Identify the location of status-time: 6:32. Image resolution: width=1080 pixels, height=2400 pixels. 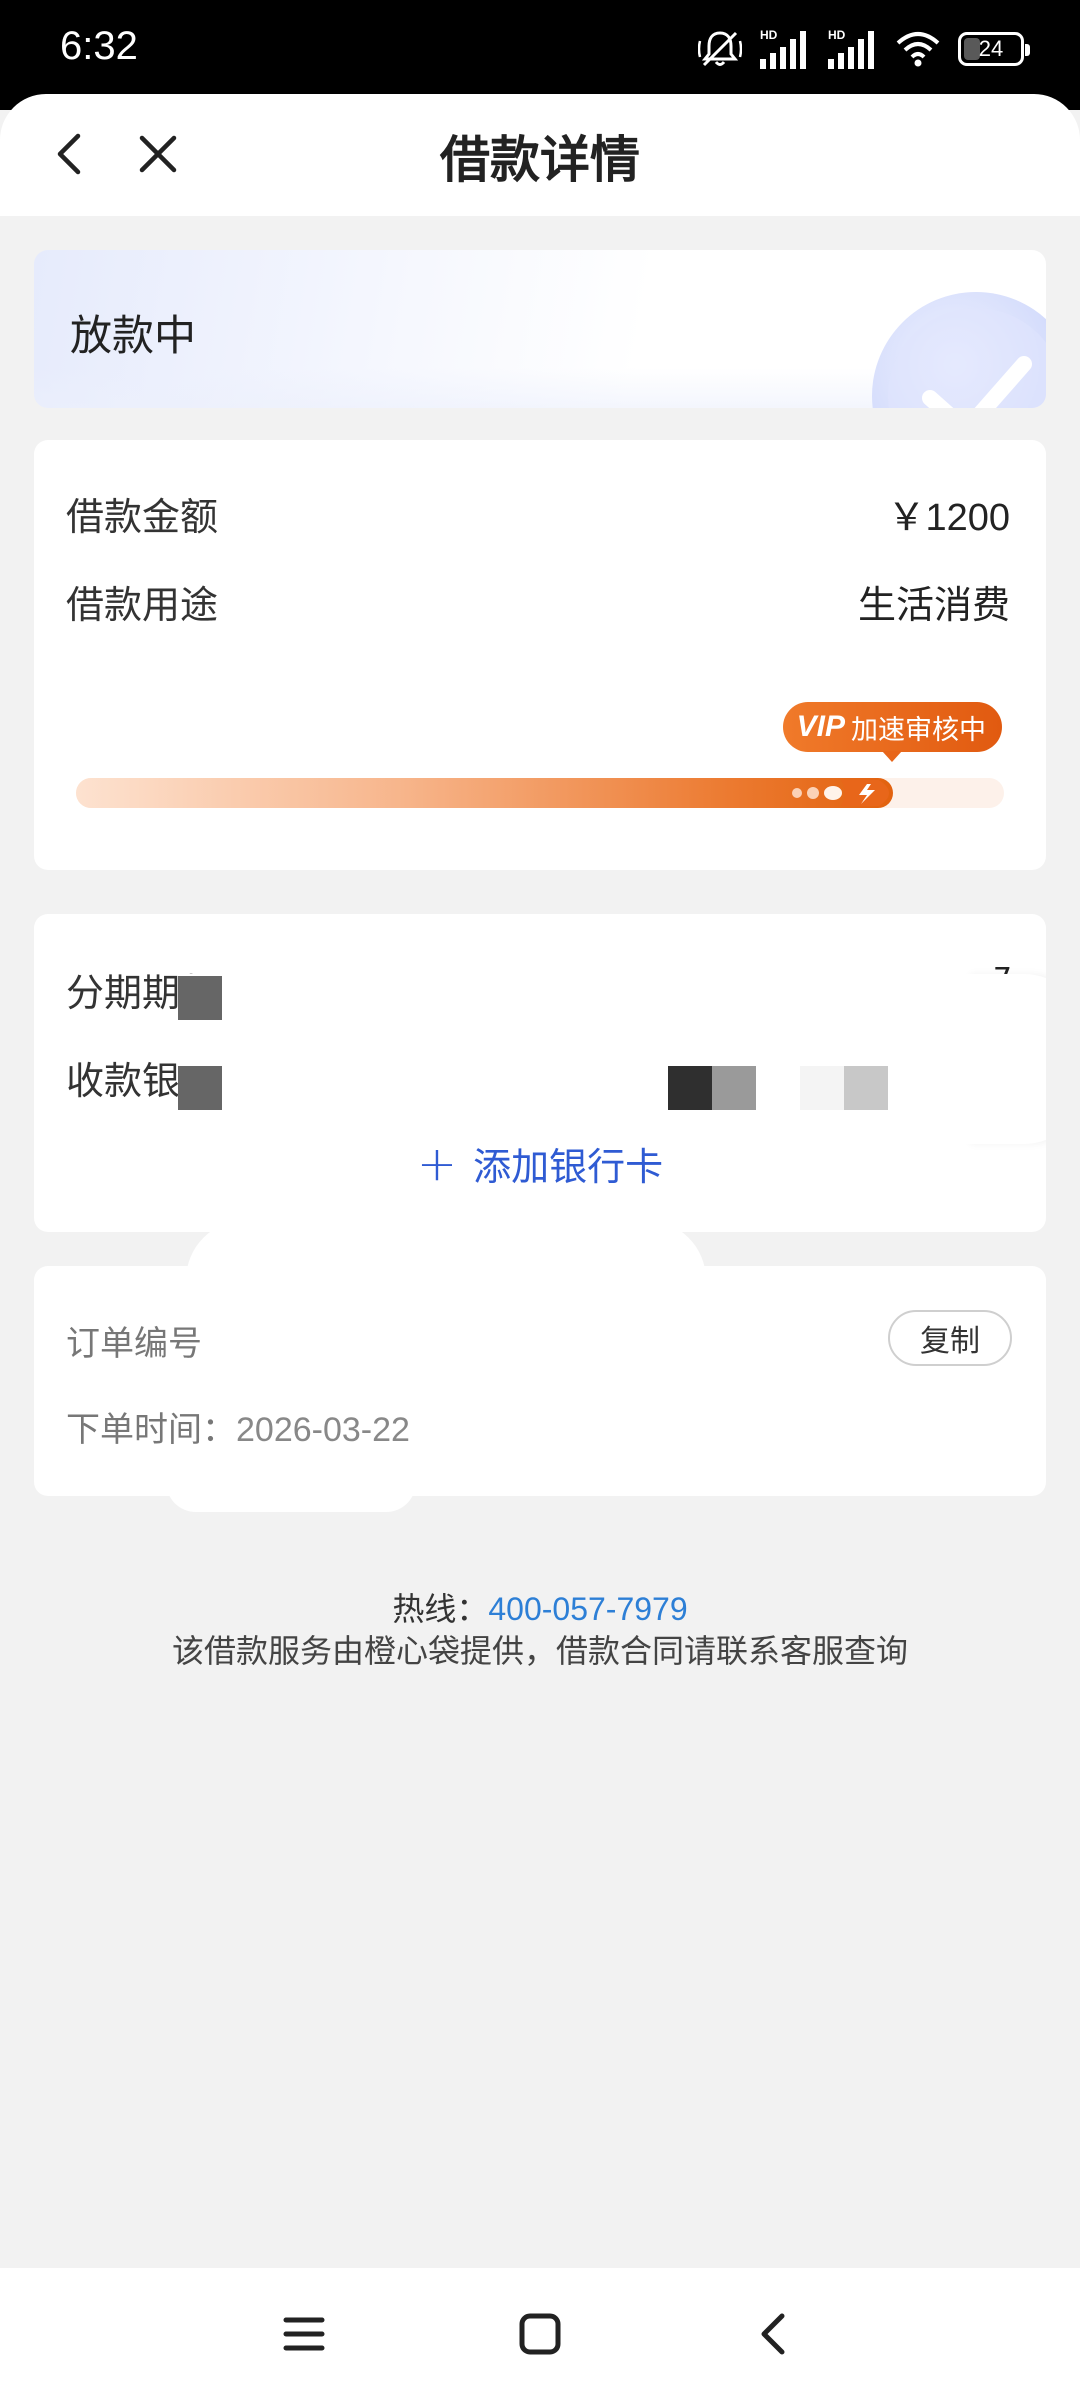
(99, 46).